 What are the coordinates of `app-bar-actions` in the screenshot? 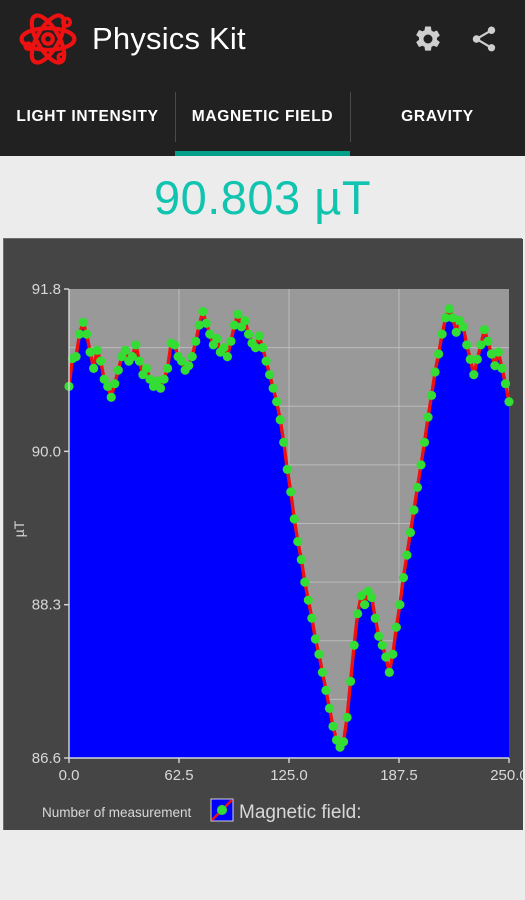 It's located at (456, 39).